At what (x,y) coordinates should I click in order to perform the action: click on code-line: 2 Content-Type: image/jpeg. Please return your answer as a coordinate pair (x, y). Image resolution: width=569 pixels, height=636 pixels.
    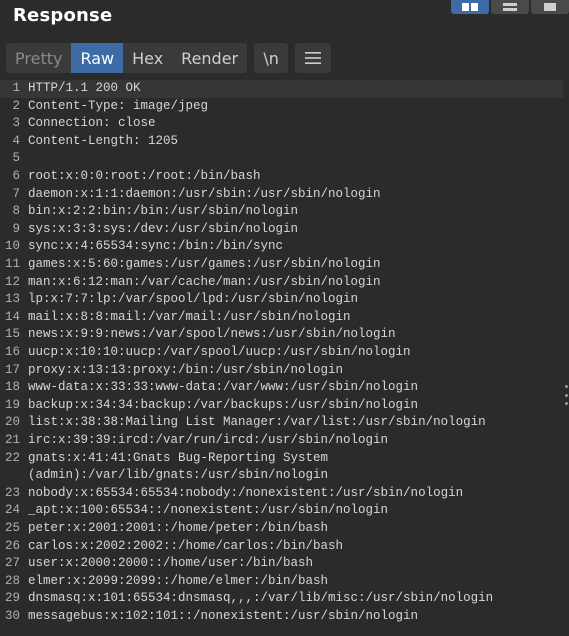
    Looking at the image, I should click on (281, 107).